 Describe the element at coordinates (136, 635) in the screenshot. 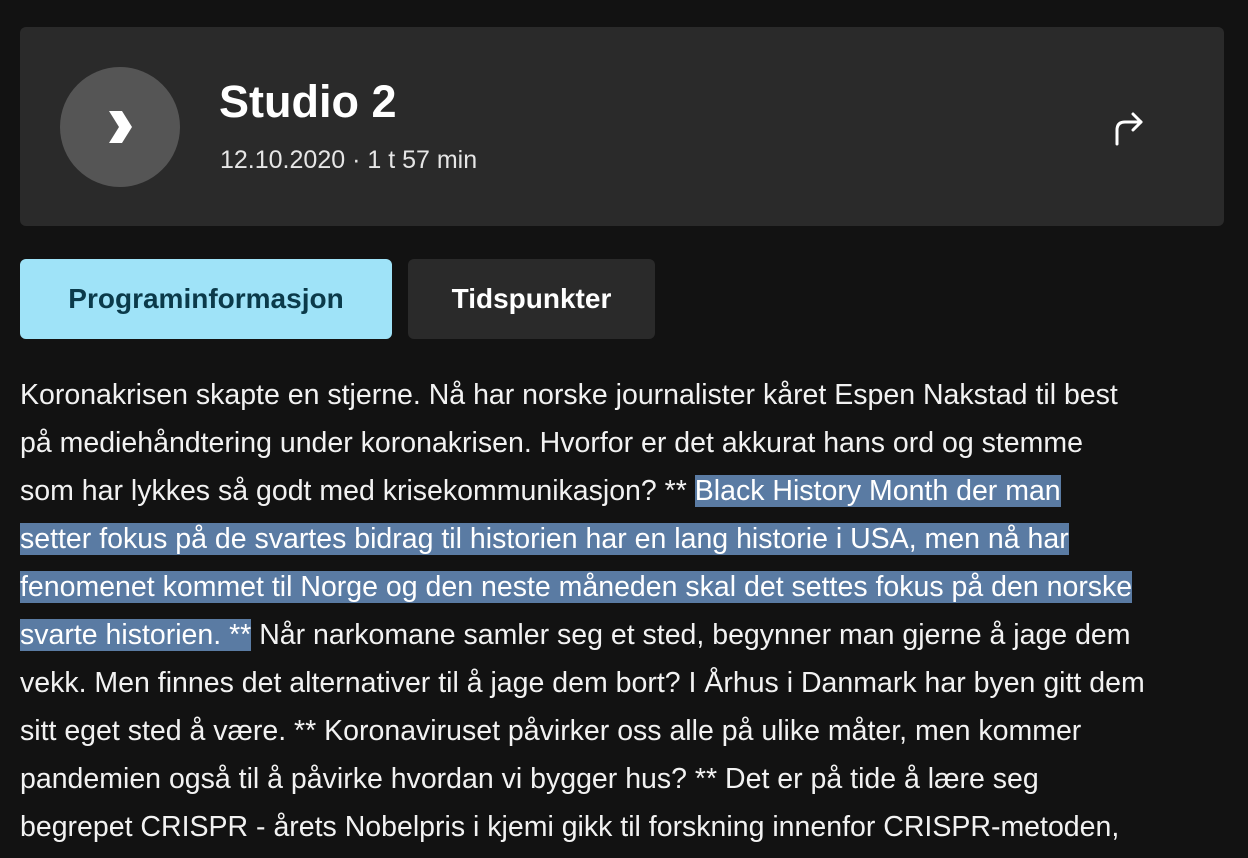

I see `selected-text: svarte historien. **` at that location.